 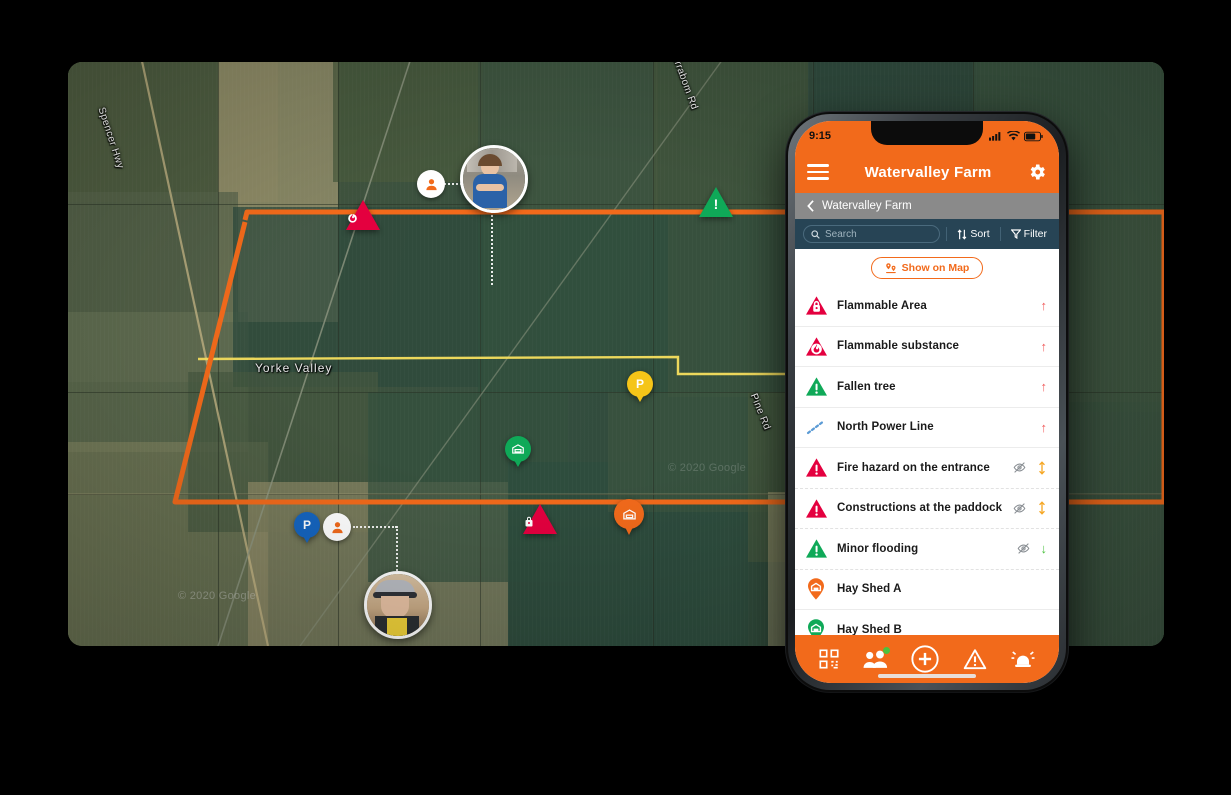 I want to click on breadcrumb-label: Watervalley Farm, so click(x=867, y=206).